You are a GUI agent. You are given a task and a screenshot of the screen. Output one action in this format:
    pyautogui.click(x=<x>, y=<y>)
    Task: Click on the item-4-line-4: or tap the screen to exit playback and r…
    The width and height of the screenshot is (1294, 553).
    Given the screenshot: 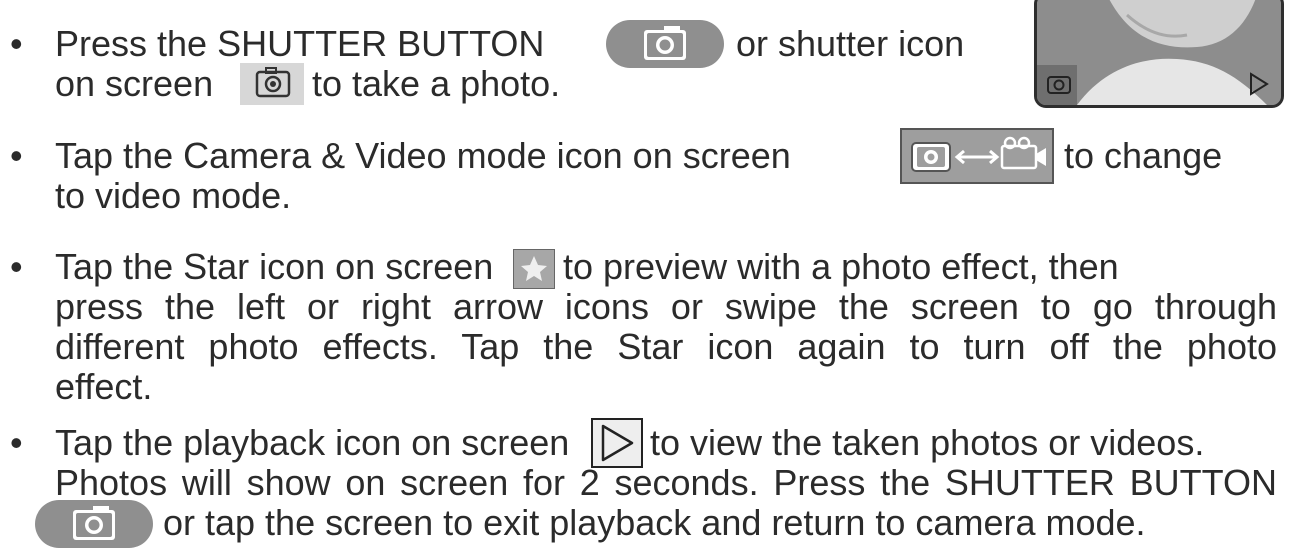 What is the action you would take?
    pyautogui.click(x=654, y=522)
    